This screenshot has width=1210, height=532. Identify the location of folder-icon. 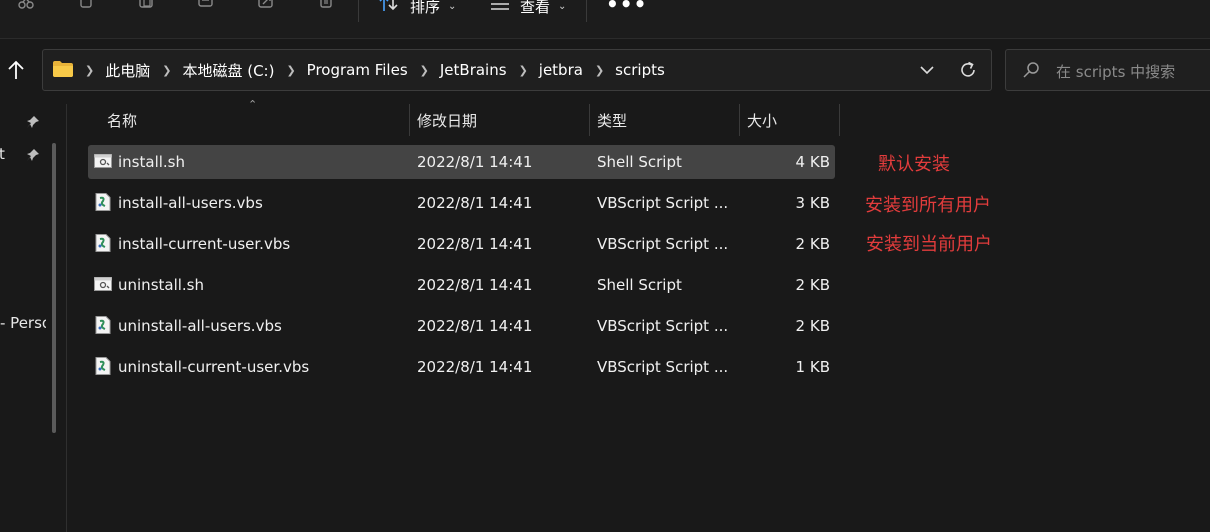
(63, 71).